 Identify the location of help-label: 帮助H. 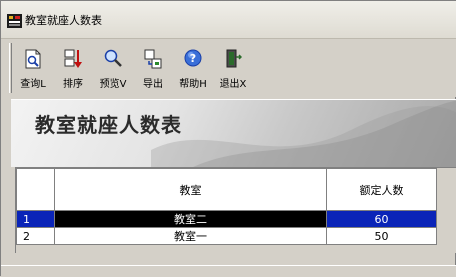
(193, 84).